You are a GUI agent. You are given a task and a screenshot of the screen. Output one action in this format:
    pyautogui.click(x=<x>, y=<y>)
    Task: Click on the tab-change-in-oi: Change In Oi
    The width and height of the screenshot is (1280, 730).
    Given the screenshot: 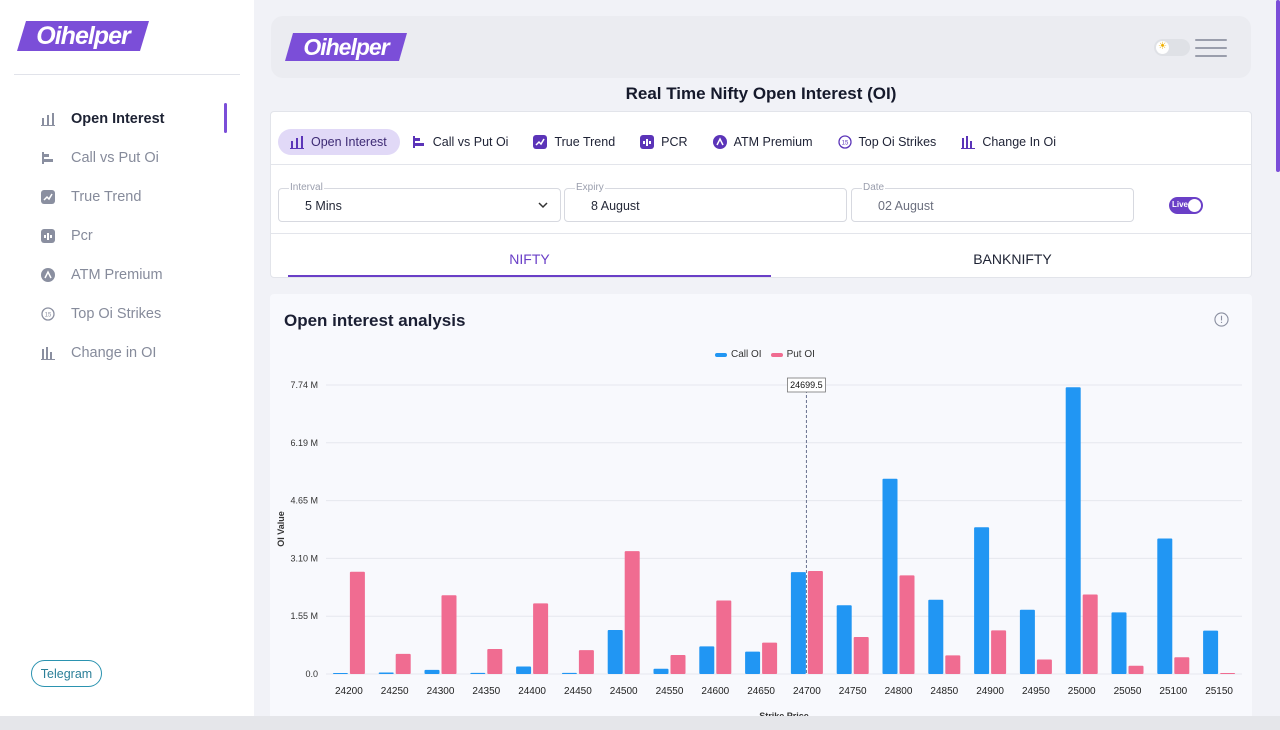 What is the action you would take?
    pyautogui.click(x=1009, y=142)
    